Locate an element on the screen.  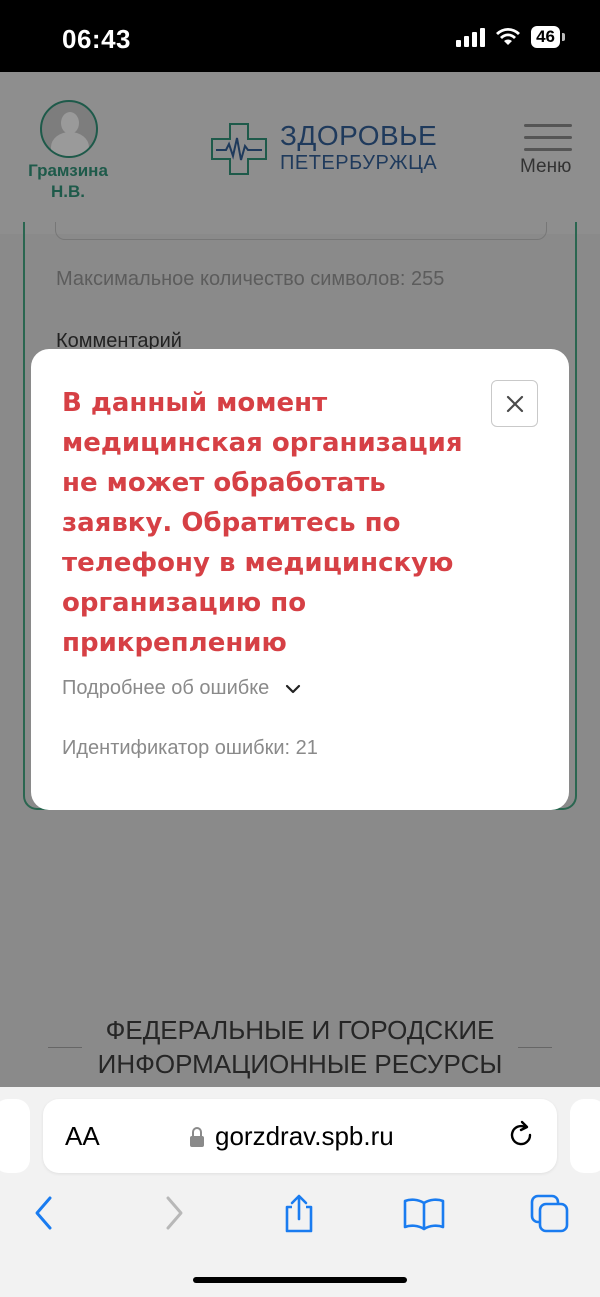
text-input-field is located at coordinates (301, 231).